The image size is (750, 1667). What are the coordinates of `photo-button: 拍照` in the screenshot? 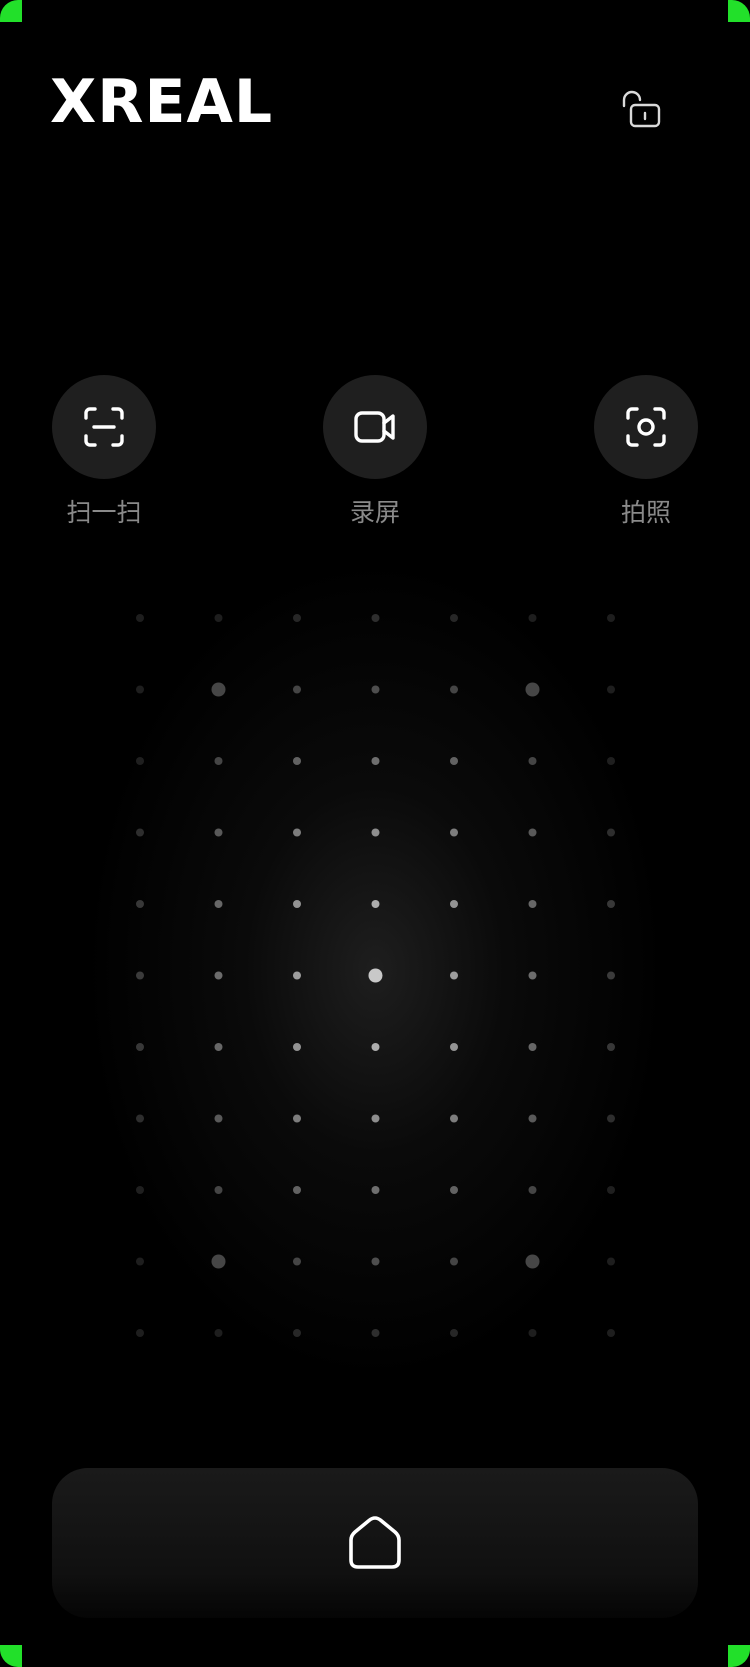 It's located at (646, 452).